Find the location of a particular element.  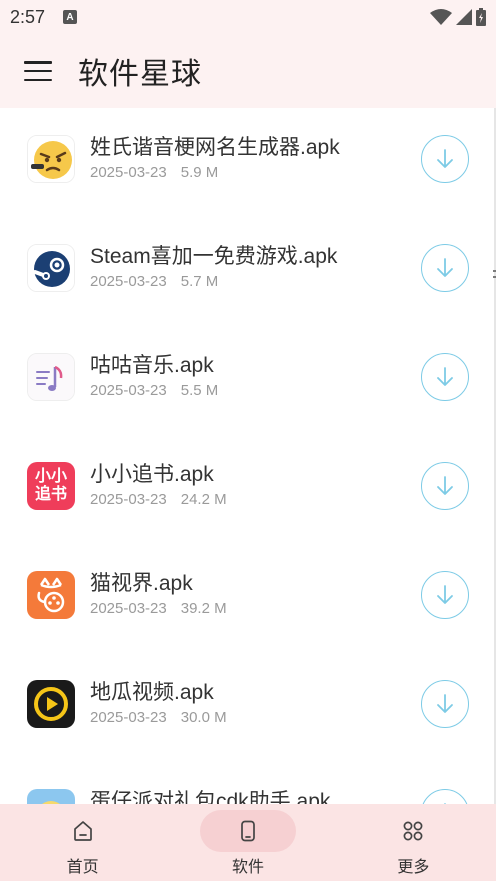

status-indicators is located at coordinates (458, 17).